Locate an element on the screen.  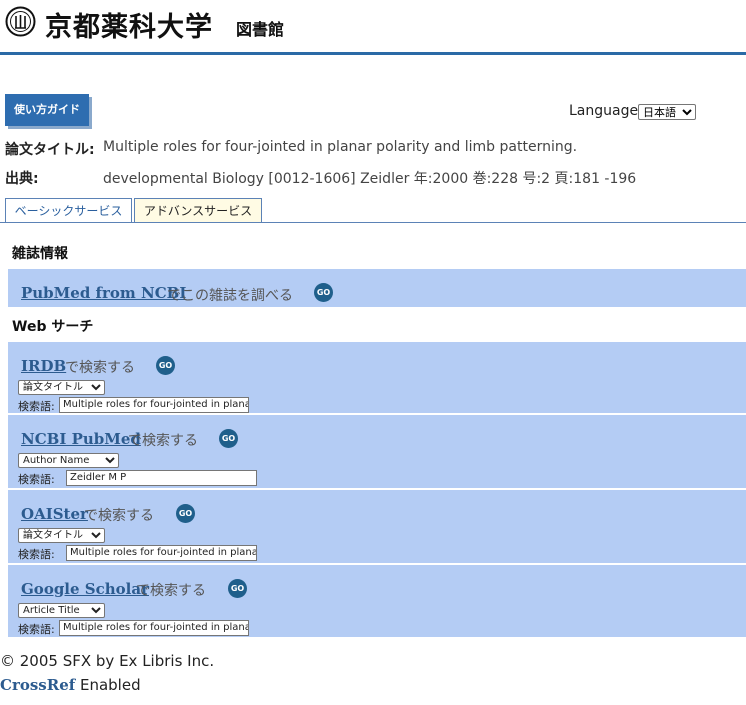
site-header: 京都薬科大学 図書館 is located at coordinates (373, 27).